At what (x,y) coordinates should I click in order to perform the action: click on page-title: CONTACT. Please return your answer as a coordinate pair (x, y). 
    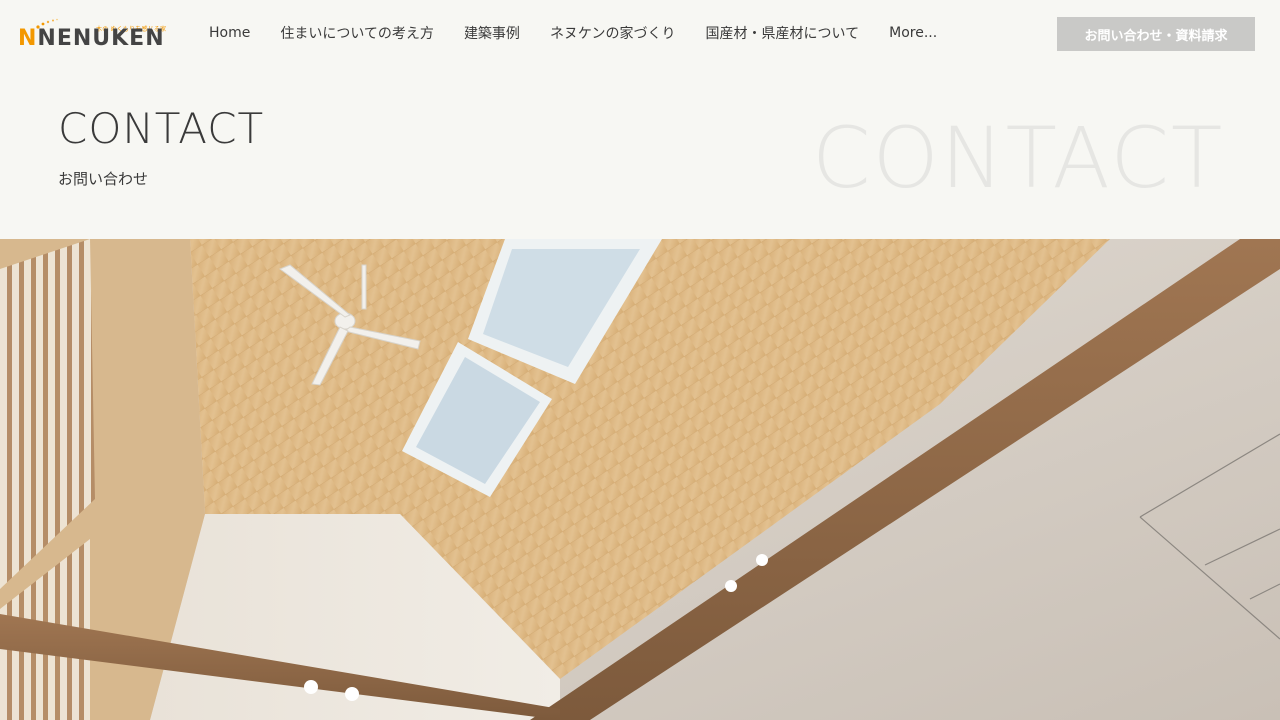
    Looking at the image, I should click on (161, 128).